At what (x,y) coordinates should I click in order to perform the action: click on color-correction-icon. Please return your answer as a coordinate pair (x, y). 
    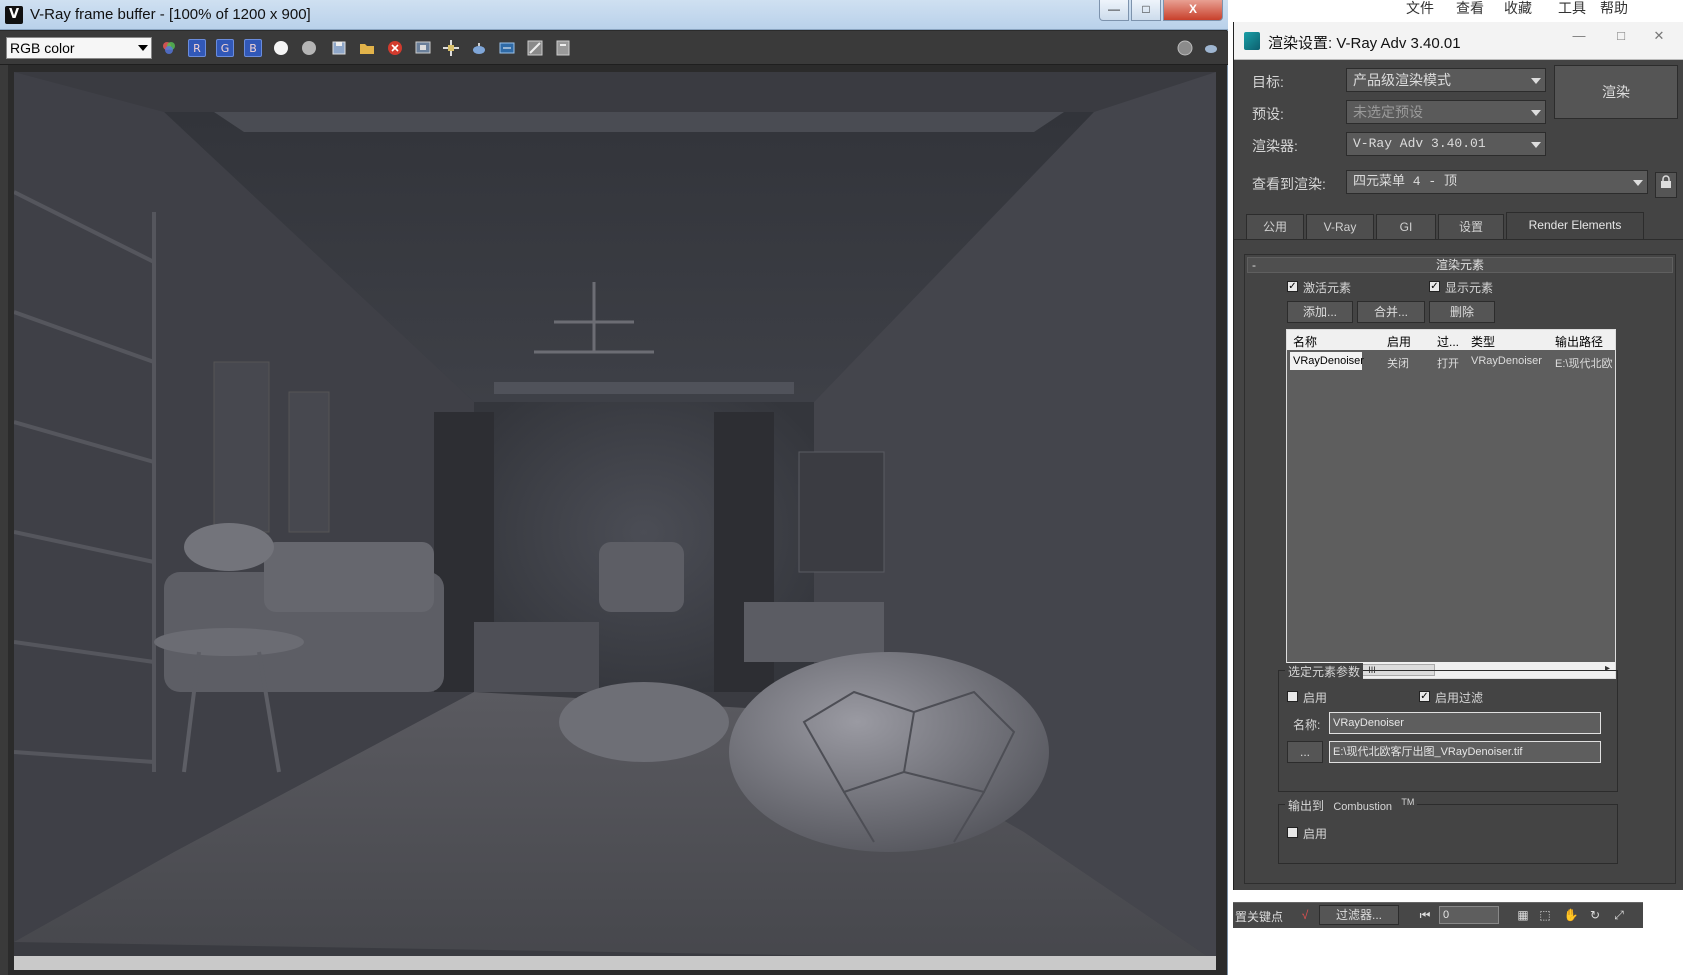
    Looking at the image, I should click on (535, 48).